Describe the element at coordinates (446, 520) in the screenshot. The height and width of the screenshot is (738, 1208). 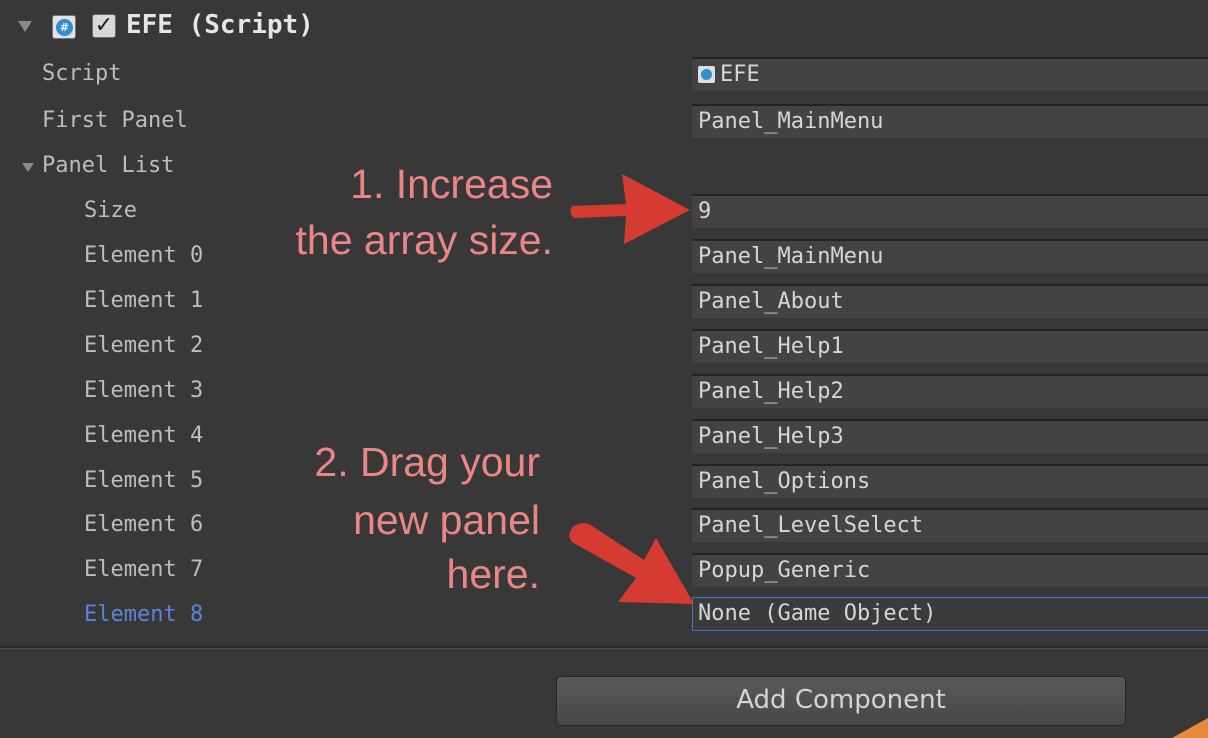
I see `annotation-step-2-line-2: new panel` at that location.